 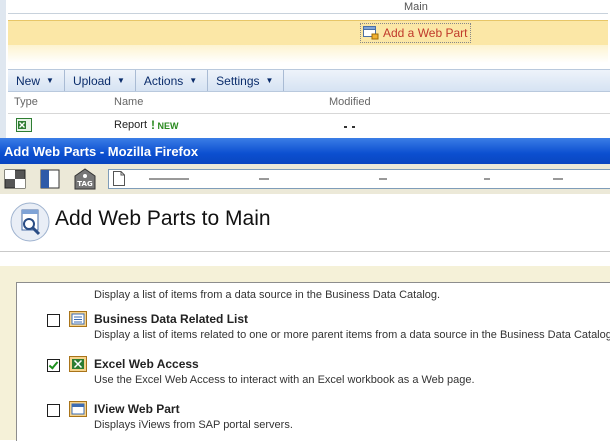 I want to click on add-web-part-button: Add a Web Part, so click(x=415, y=33).